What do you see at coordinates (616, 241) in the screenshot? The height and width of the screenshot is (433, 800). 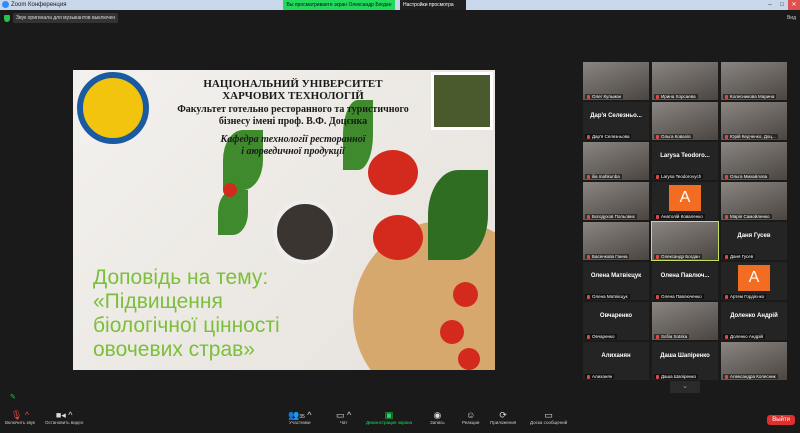 I see `participant-tile: Басенкова Ганна` at bounding box center [616, 241].